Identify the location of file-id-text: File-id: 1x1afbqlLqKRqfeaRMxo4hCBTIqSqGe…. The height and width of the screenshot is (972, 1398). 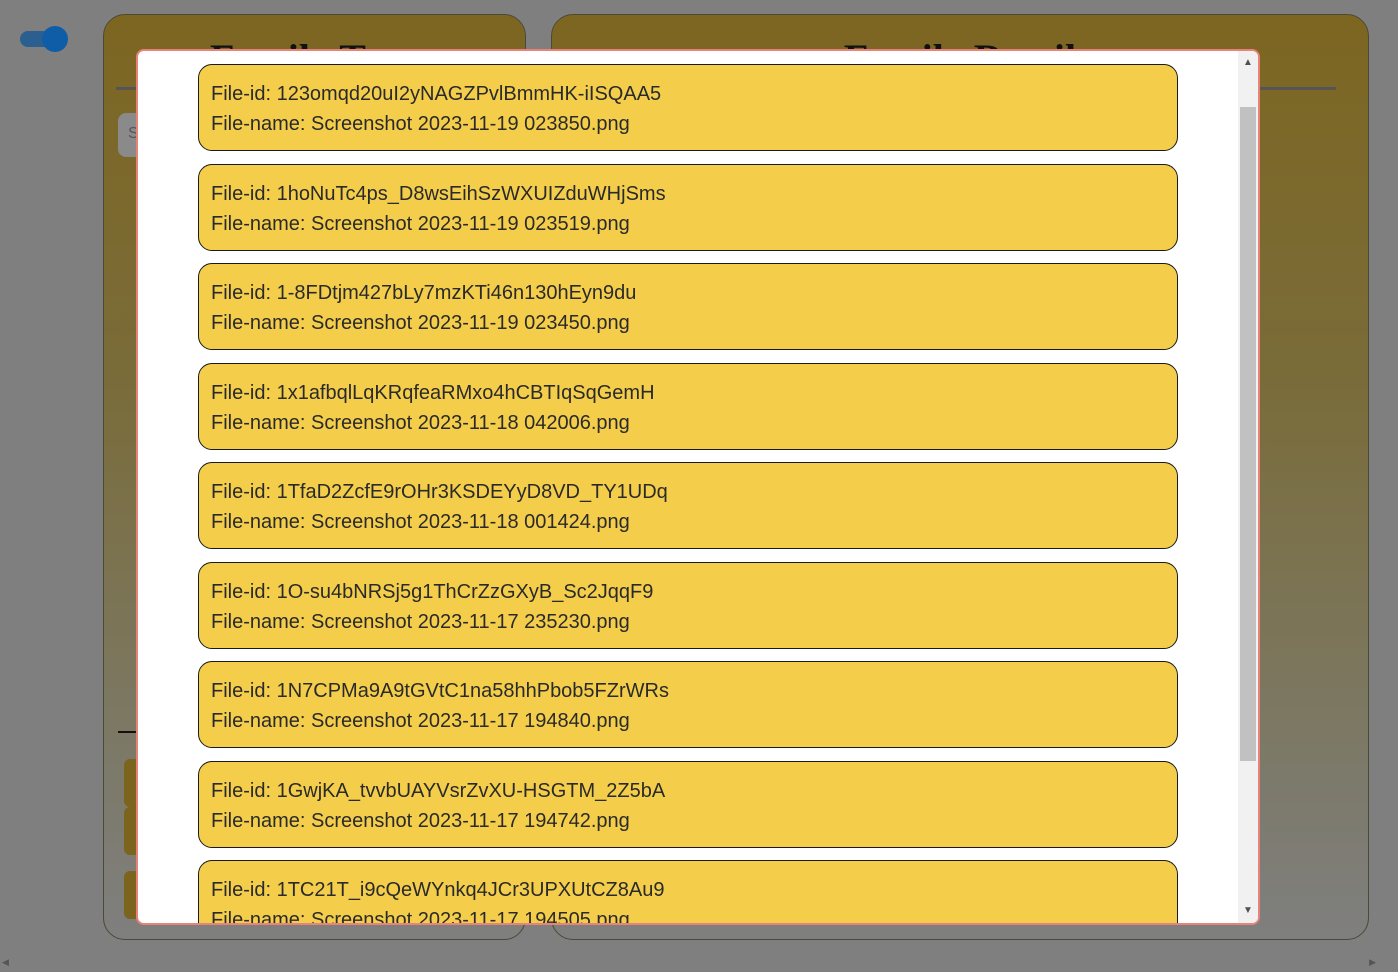
(433, 392).